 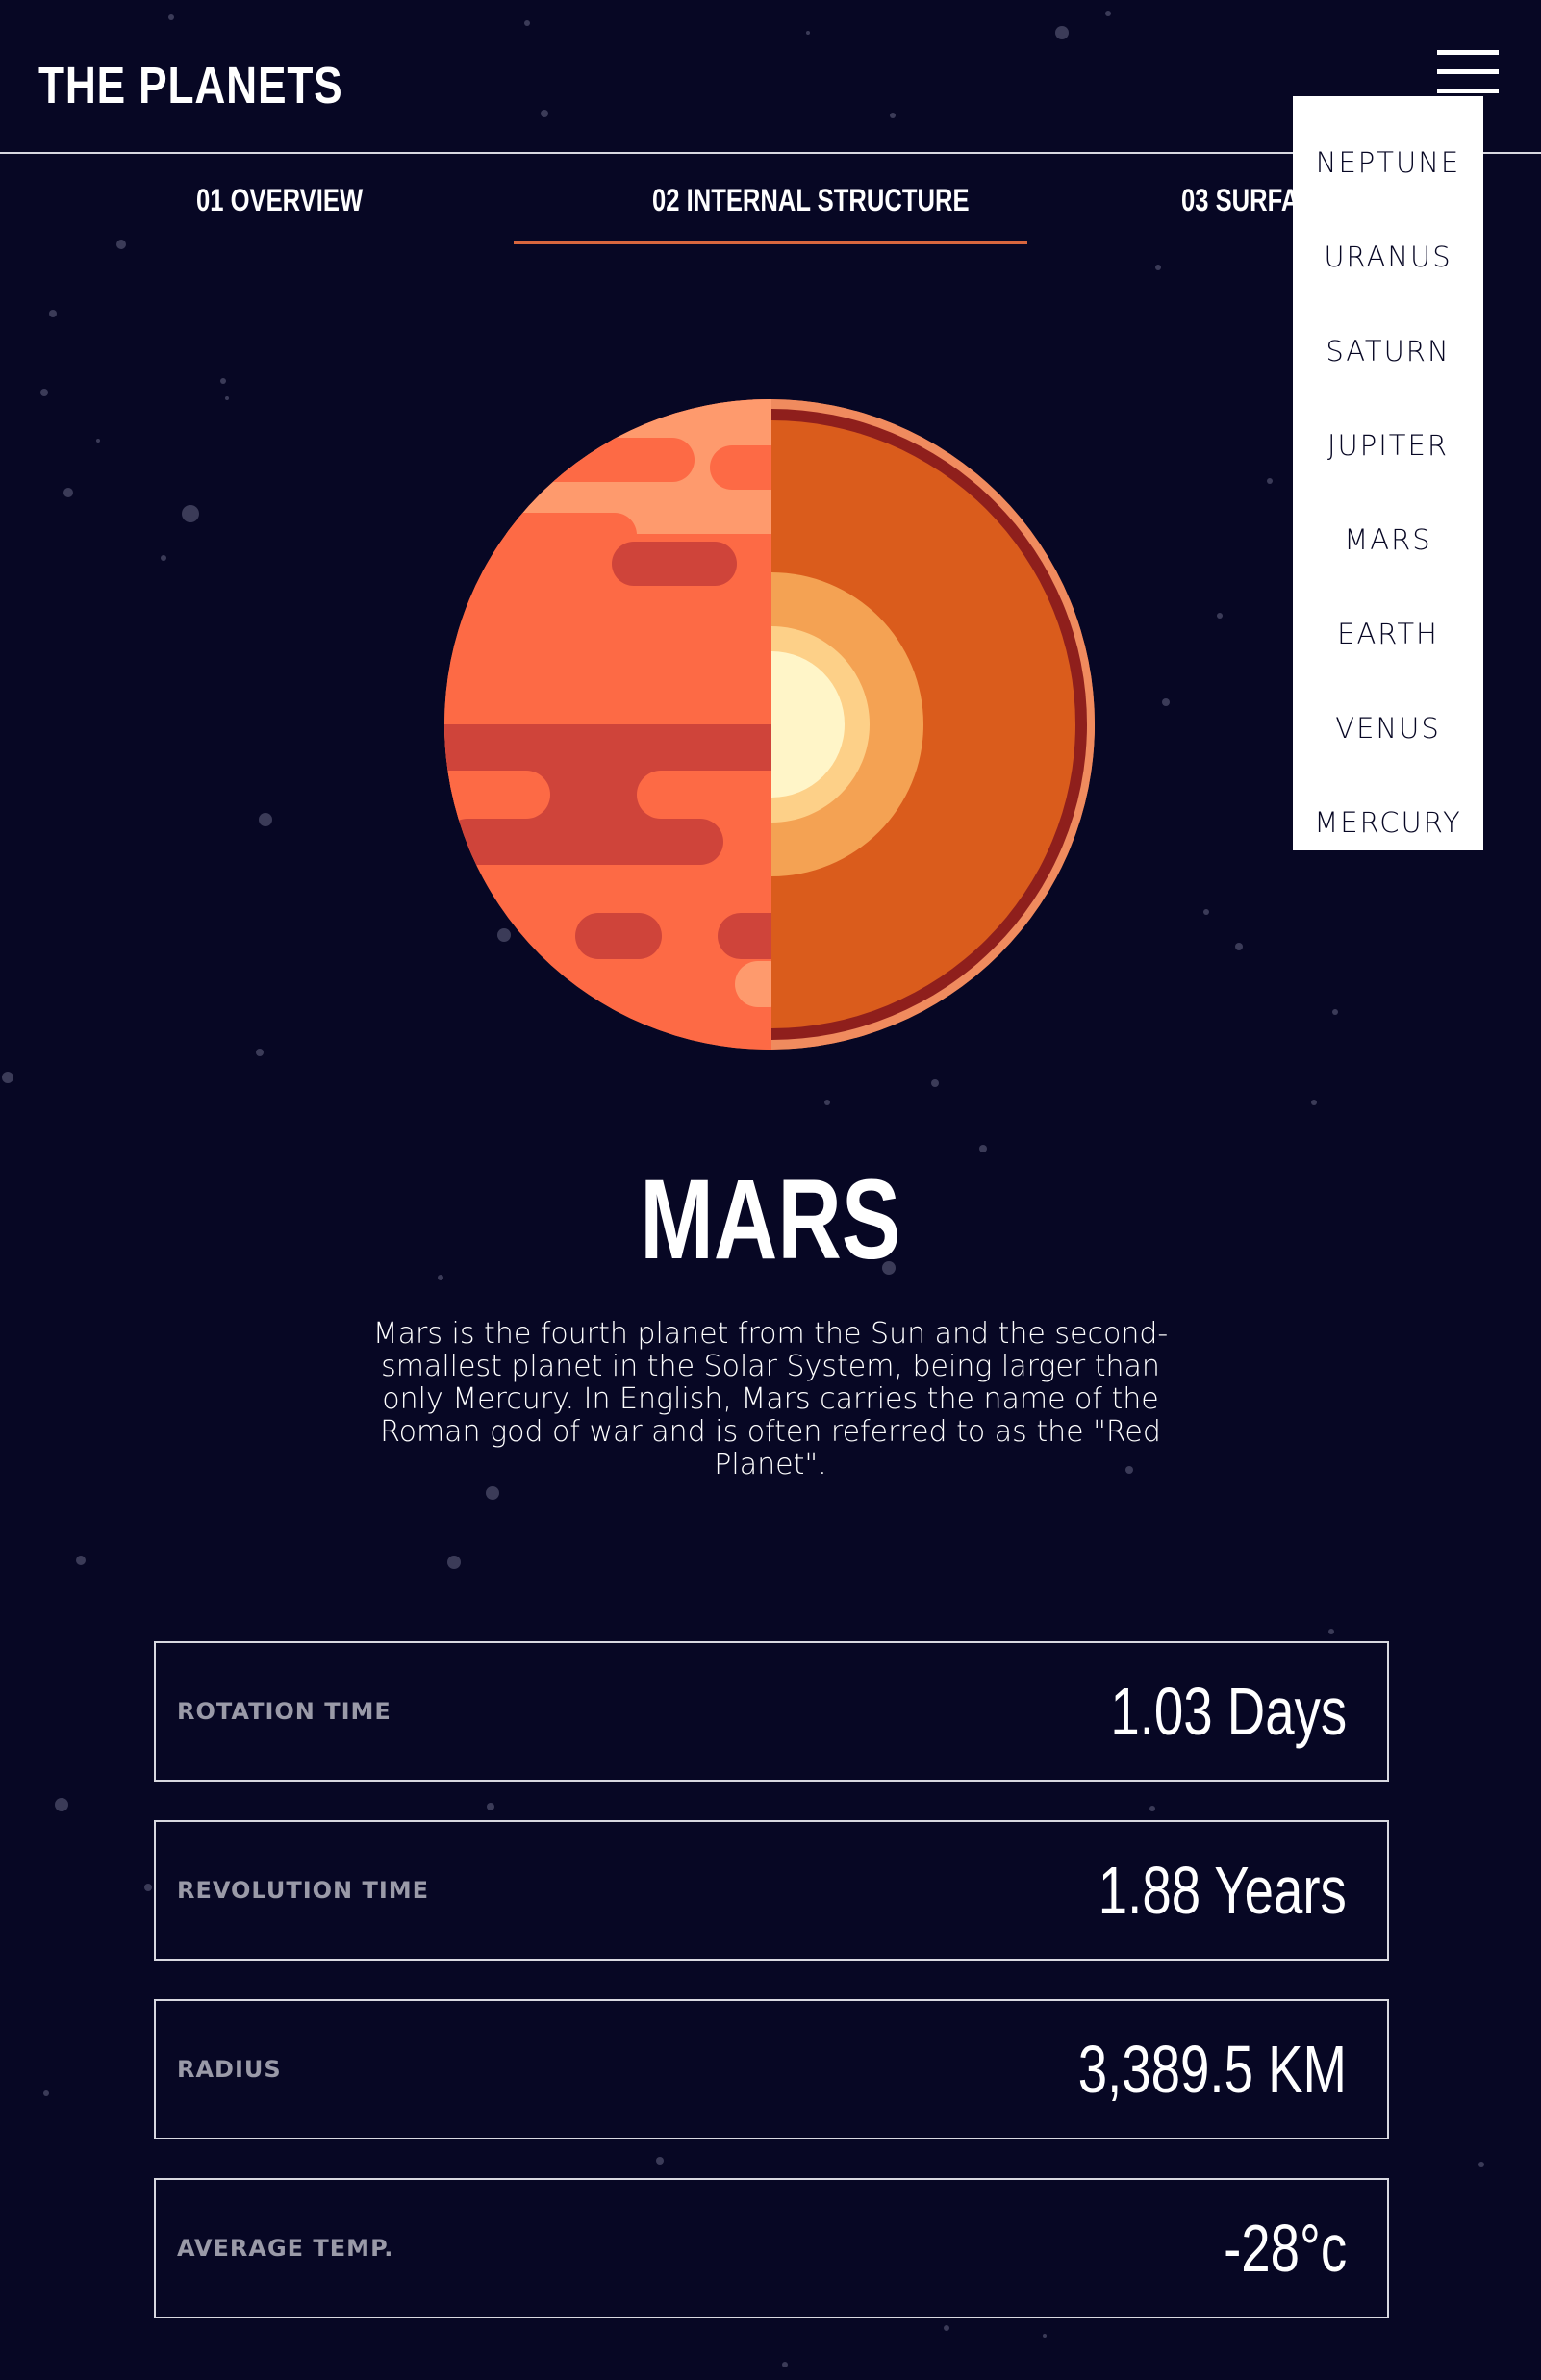 What do you see at coordinates (1388, 729) in the screenshot?
I see `menu-item-venus: VENUS` at bounding box center [1388, 729].